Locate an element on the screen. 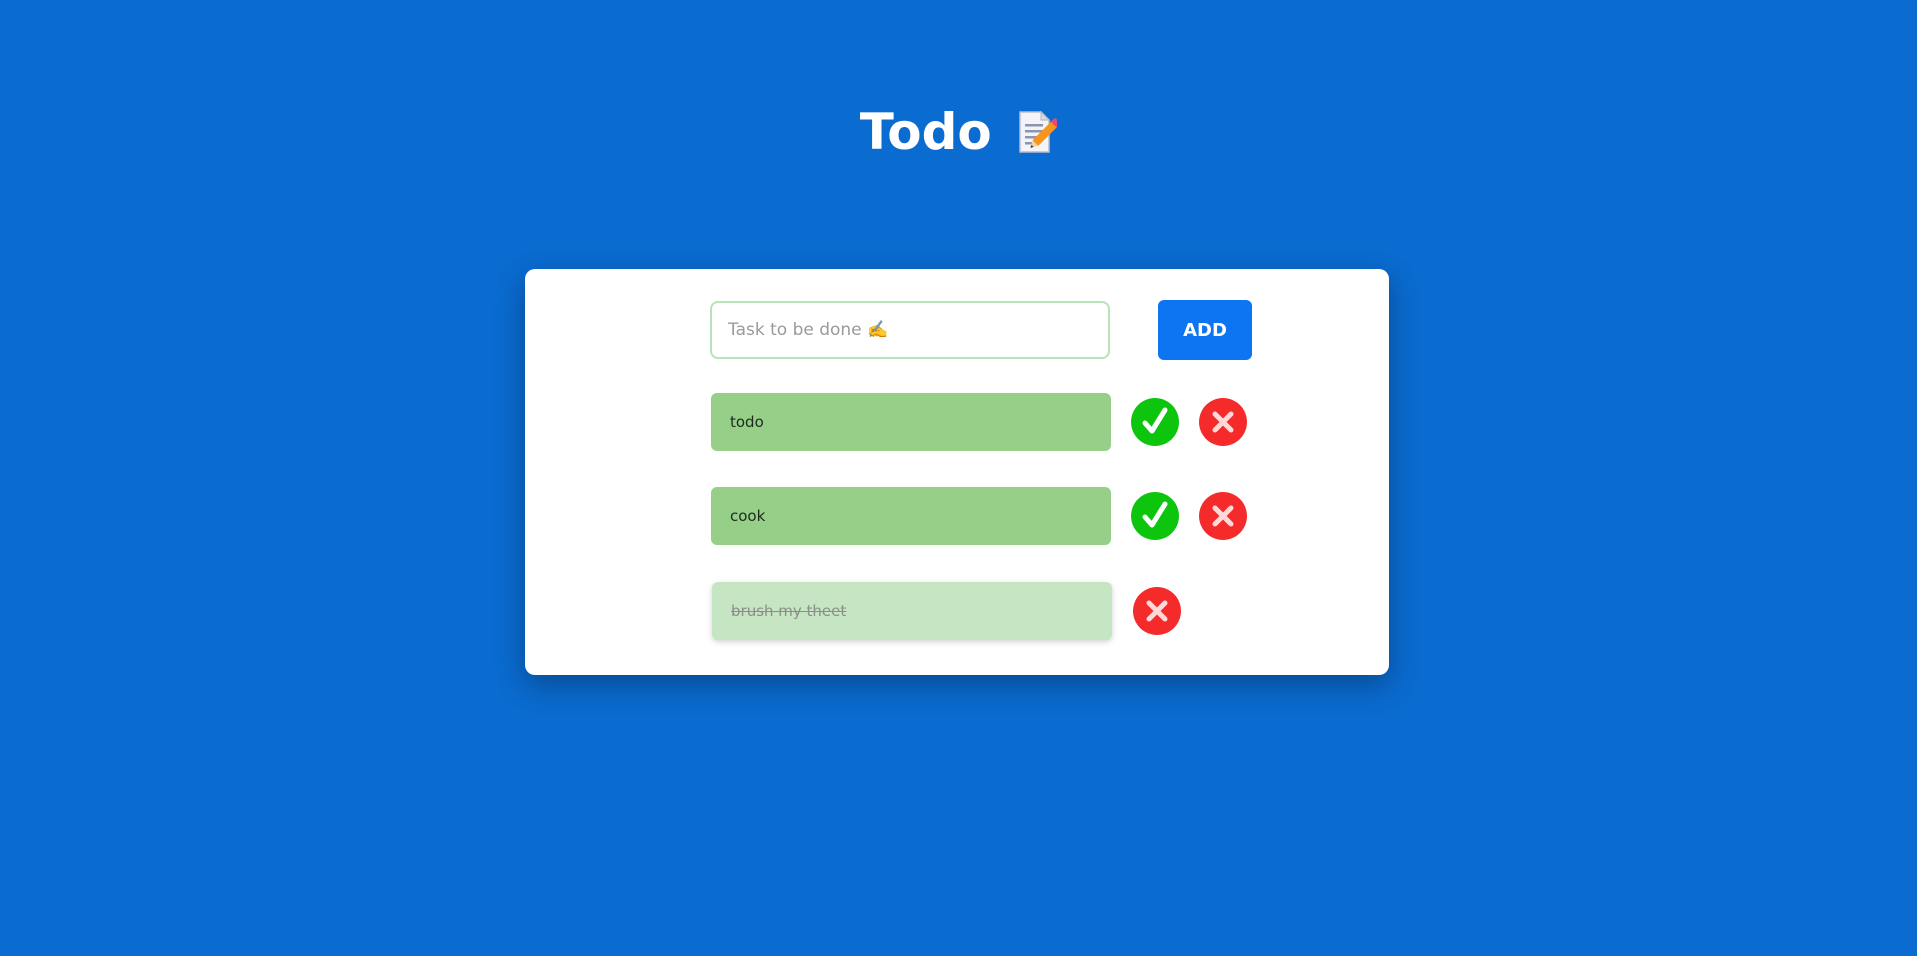 The width and height of the screenshot is (1917, 956). todo-item-text: brush my theet is located at coordinates (912, 611).